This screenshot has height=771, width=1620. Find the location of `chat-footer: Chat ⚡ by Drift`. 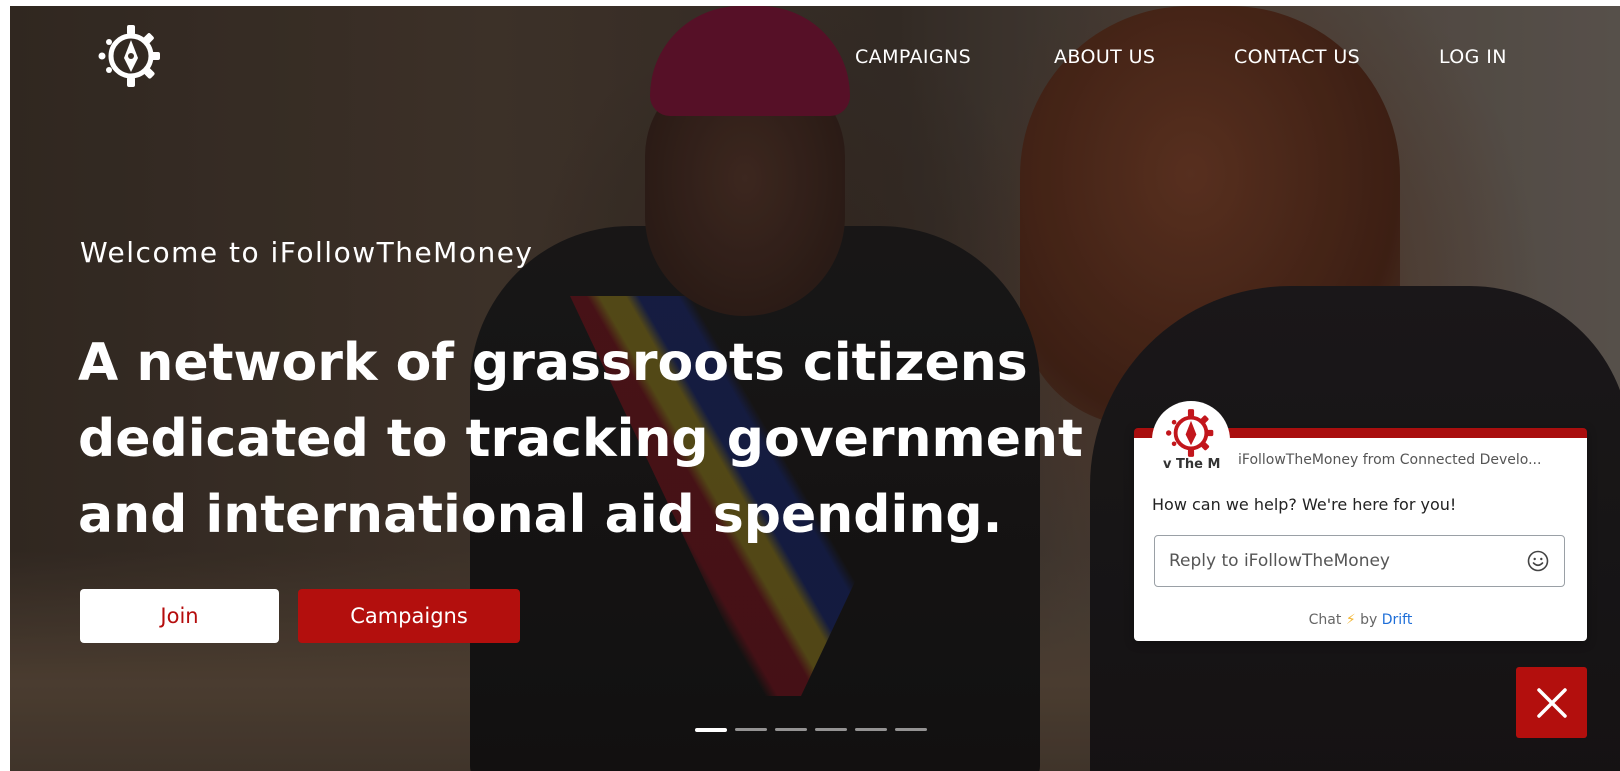

chat-footer: Chat ⚡ by Drift is located at coordinates (1360, 620).